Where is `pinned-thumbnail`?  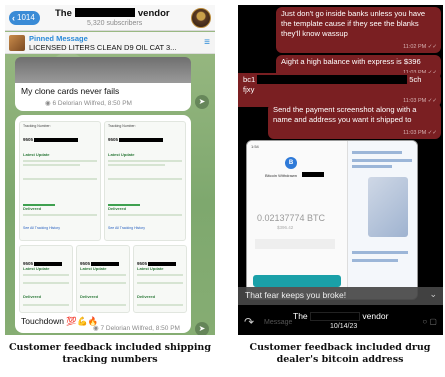 pinned-thumbnail is located at coordinates (17, 43).